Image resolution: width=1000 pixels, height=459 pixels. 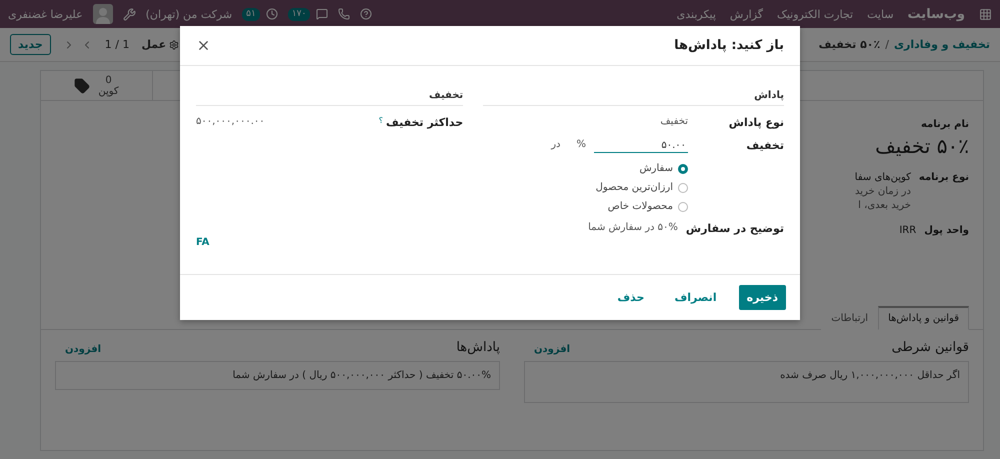 I want to click on field-label: حداکثر تخفیف, so click(x=425, y=122).